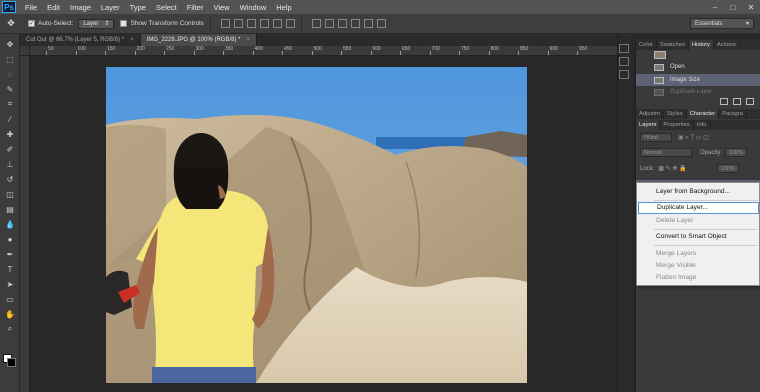  Describe the element at coordinates (283, 7) in the screenshot. I see `menu-help: Help` at that location.